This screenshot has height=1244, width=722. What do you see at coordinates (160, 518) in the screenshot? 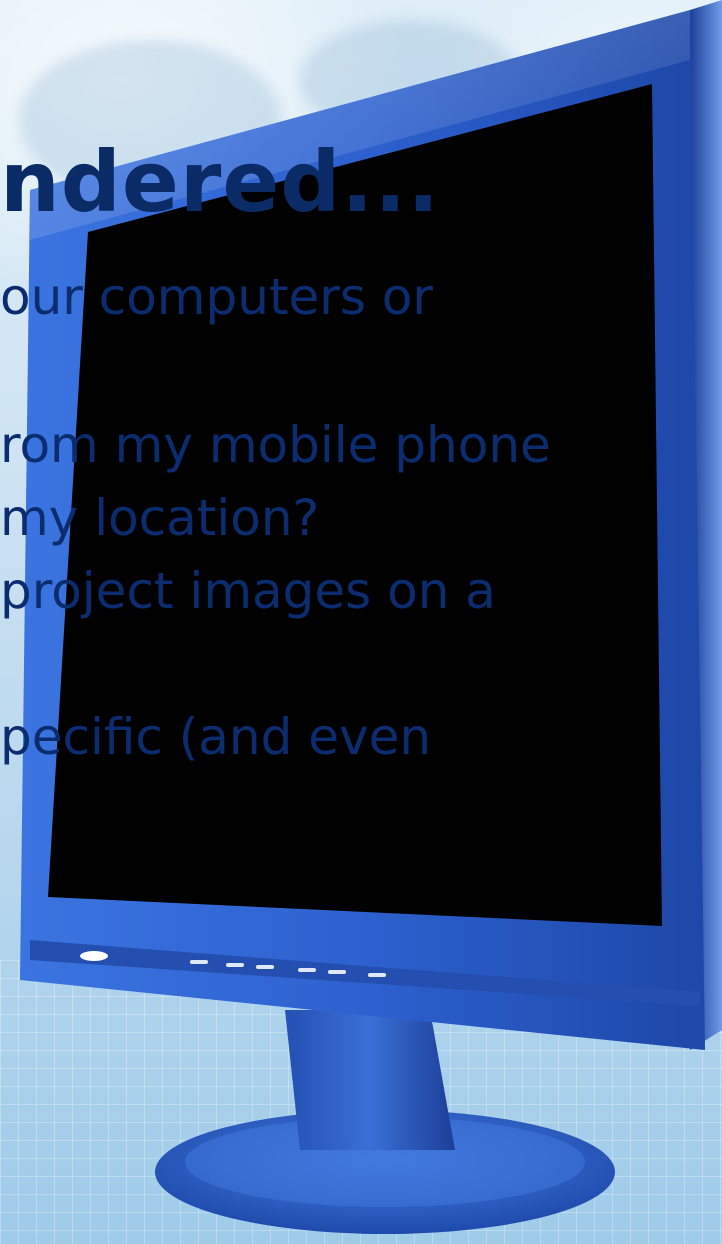
I see `slide-line-3: my location?` at bounding box center [160, 518].